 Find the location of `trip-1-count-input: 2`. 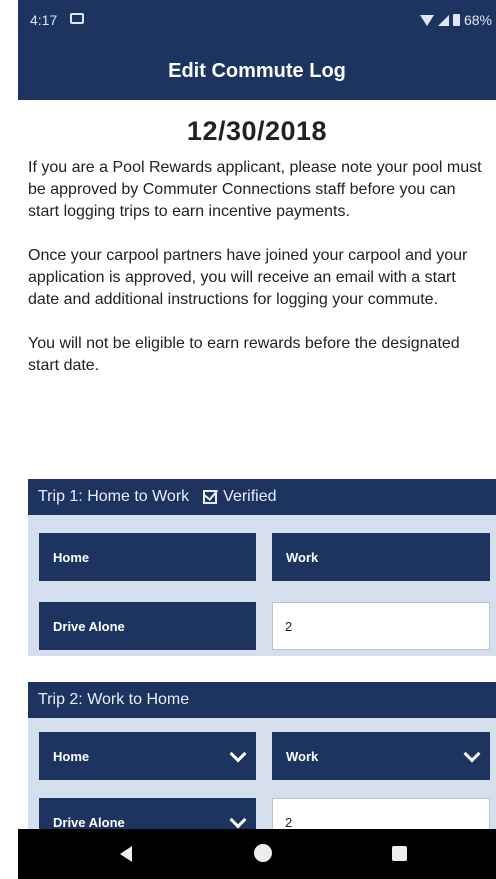

trip-1-count-input: 2 is located at coordinates (381, 626).